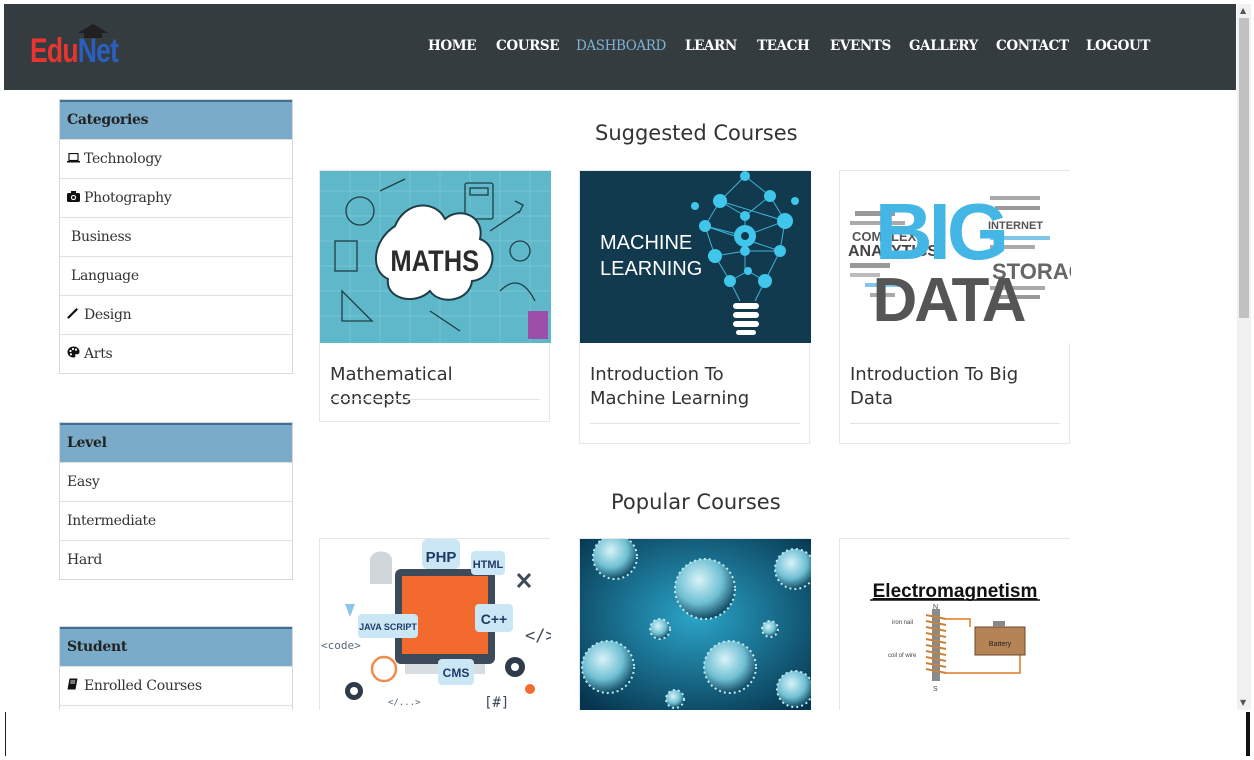 This screenshot has width=1254, height=760. I want to click on nav-contact: CONTACT, so click(1032, 46).